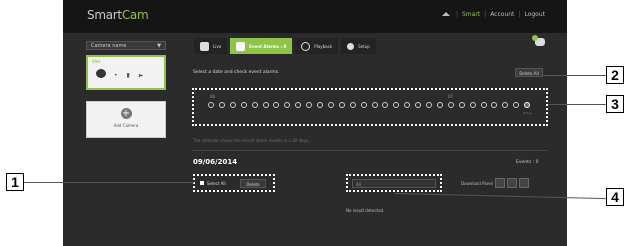 The width and height of the screenshot is (628, 246). I want to click on download-panel-label: Download Panel, so click(477, 183).